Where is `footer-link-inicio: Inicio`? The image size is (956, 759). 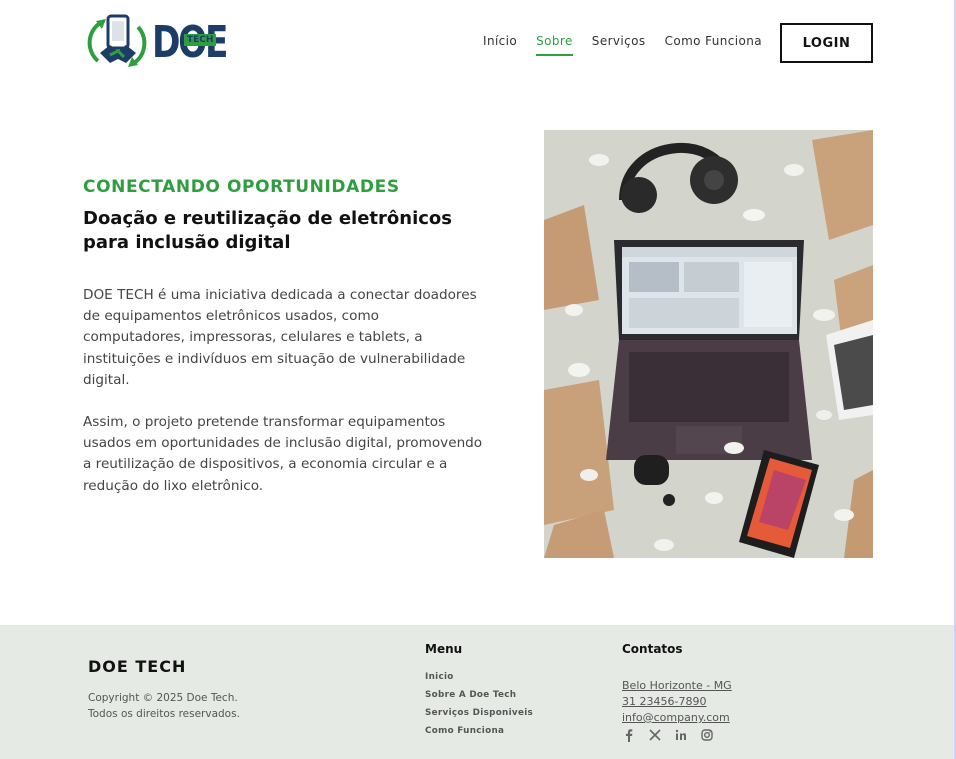 footer-link-inicio: Inicio is located at coordinates (479, 680).